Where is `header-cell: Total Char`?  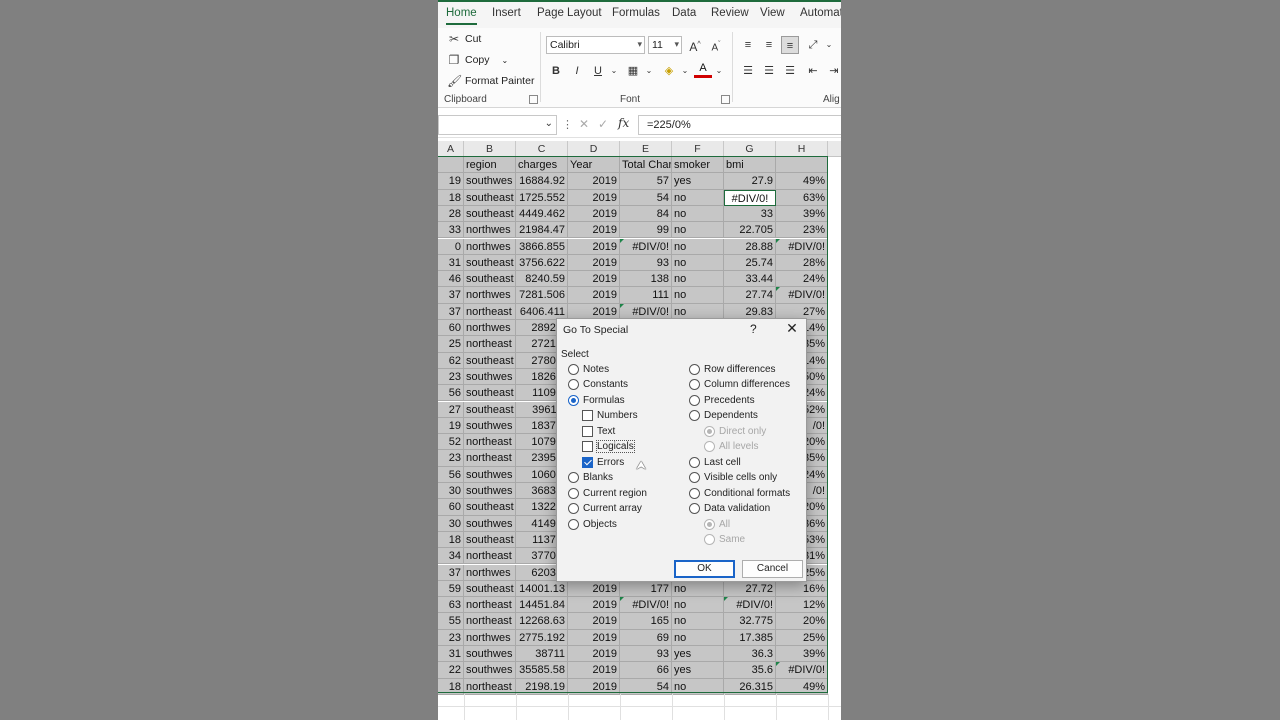
header-cell: Total Char is located at coordinates (646, 165).